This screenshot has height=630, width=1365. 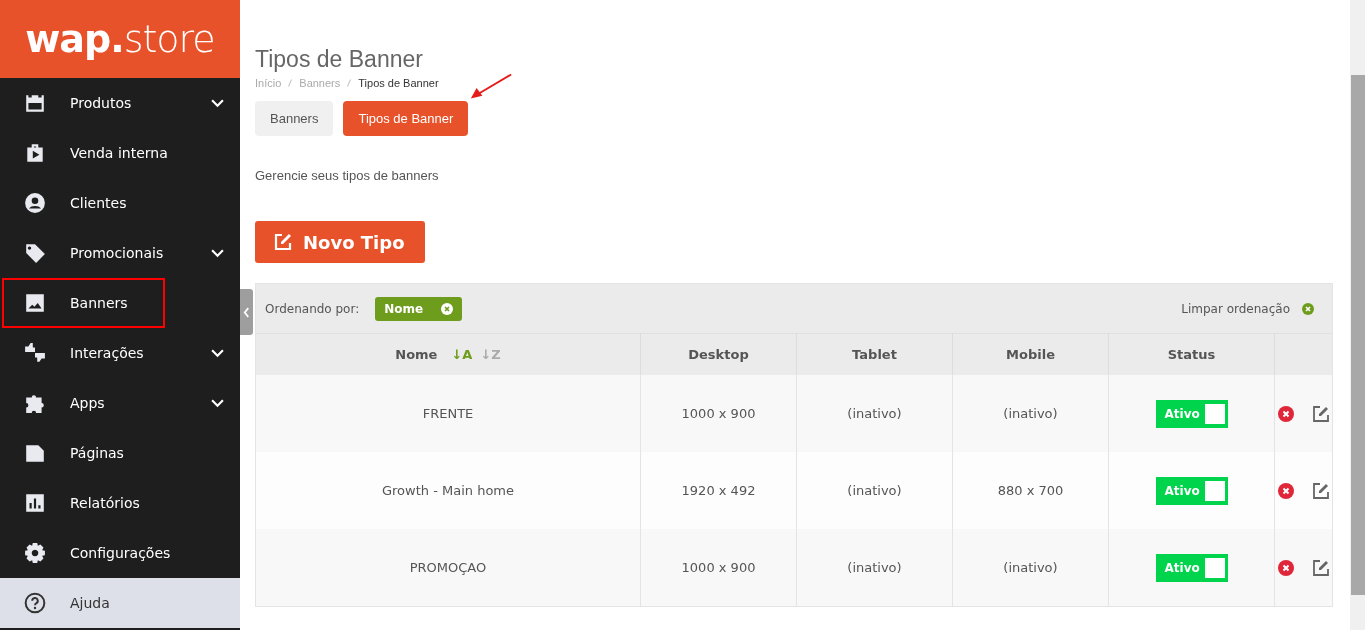 What do you see at coordinates (35, 453) in the screenshot?
I see `page-icon` at bounding box center [35, 453].